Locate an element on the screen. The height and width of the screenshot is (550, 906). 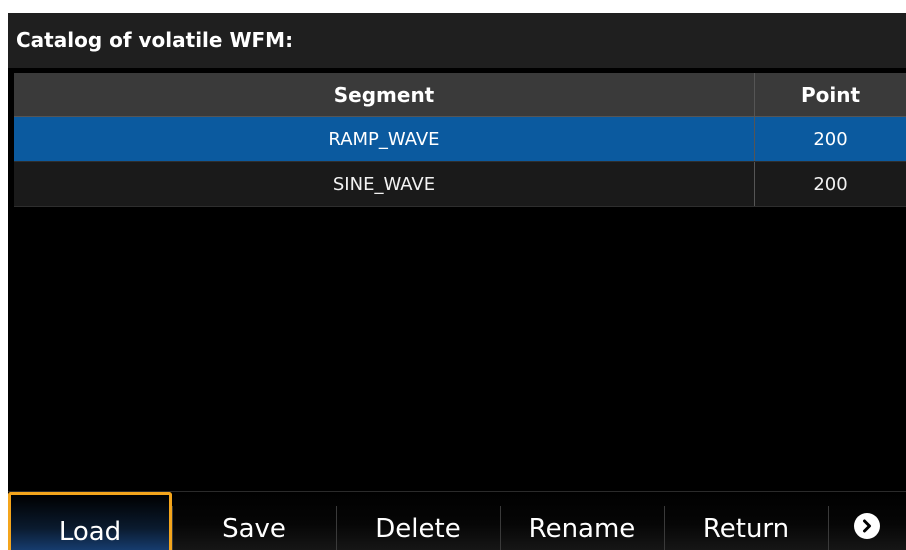
chevron-right-glyph is located at coordinates (867, 526).